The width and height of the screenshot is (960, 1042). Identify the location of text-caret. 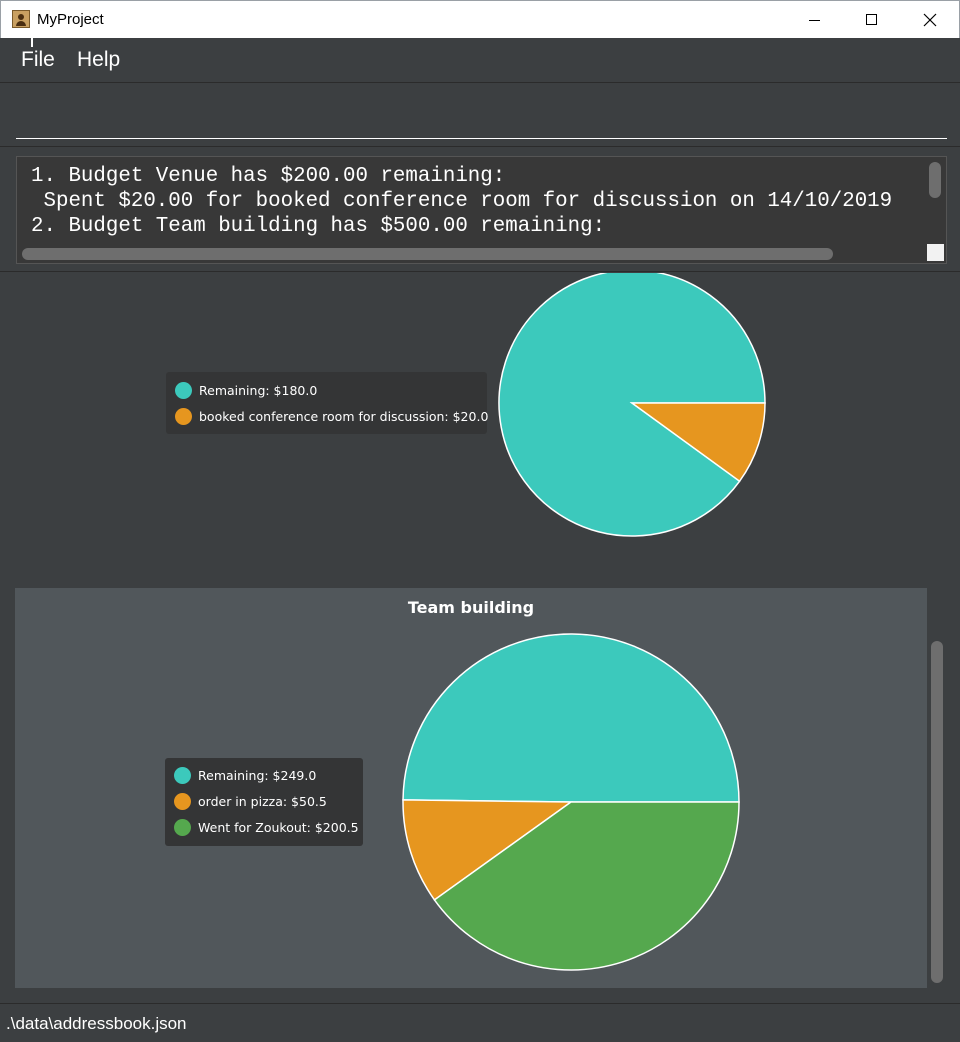
(32, 31).